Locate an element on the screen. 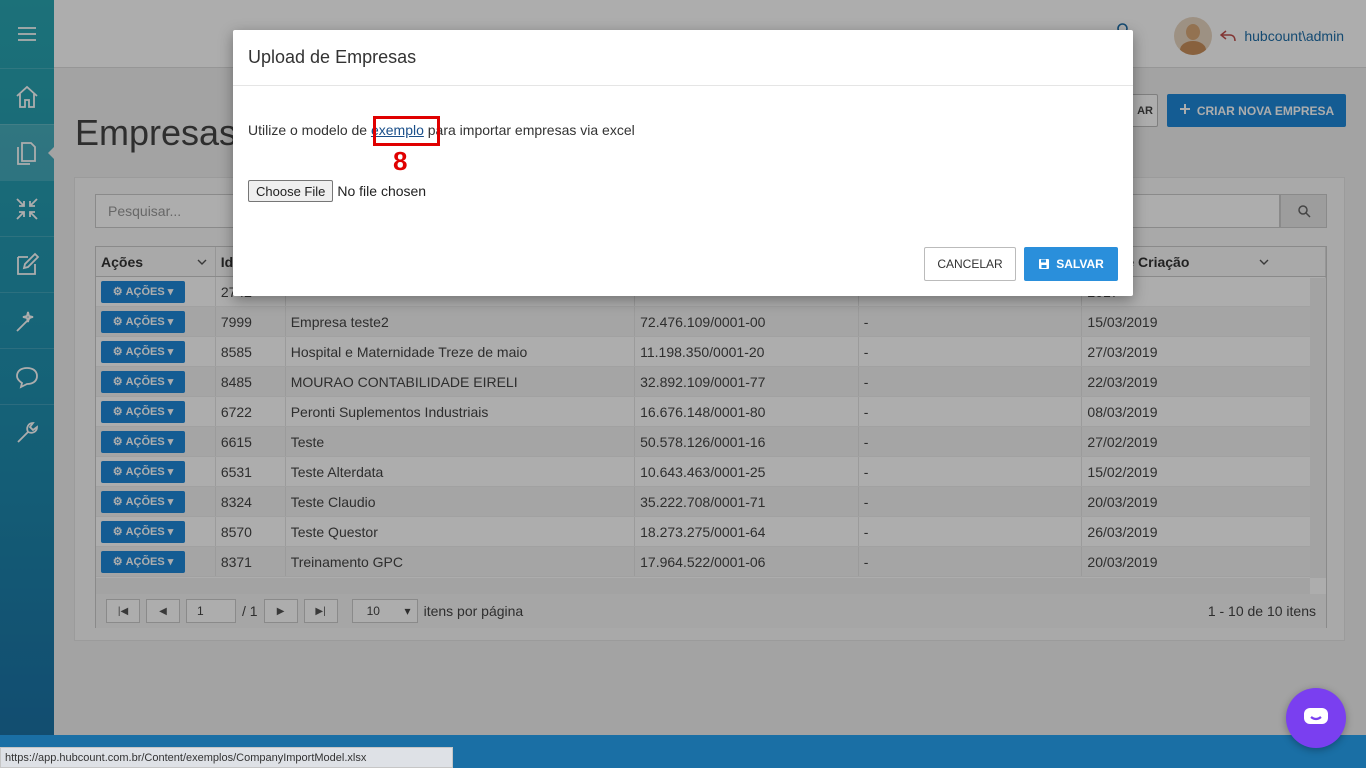 This screenshot has height=768, width=1366. floppy-disk-icon is located at coordinates (1044, 264).